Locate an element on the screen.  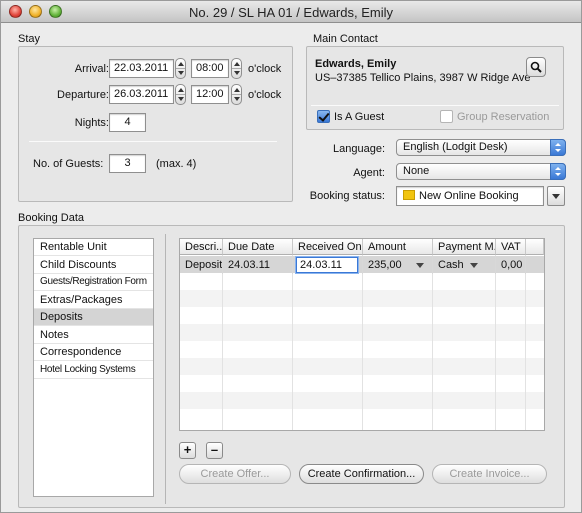
cell-amount: 235,00 is located at coordinates (398, 265).